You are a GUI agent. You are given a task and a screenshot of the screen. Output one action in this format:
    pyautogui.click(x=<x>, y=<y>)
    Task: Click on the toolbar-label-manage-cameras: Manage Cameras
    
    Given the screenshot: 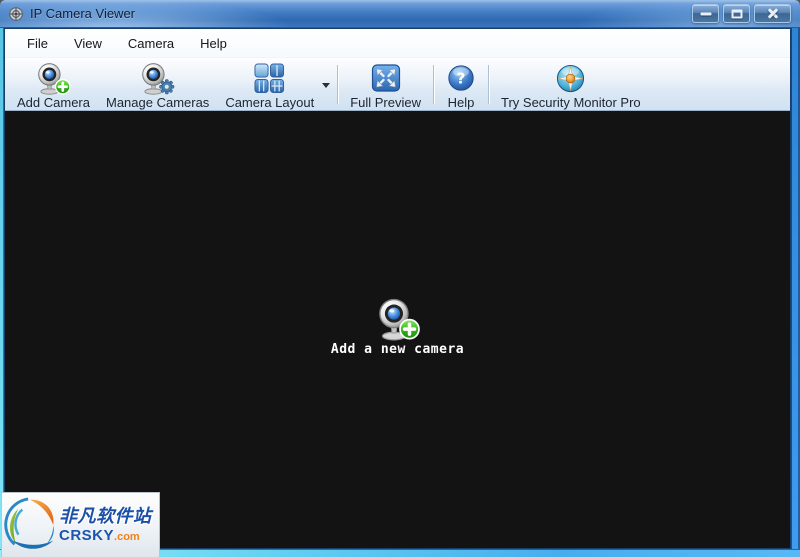 What is the action you would take?
    pyautogui.click(x=157, y=102)
    